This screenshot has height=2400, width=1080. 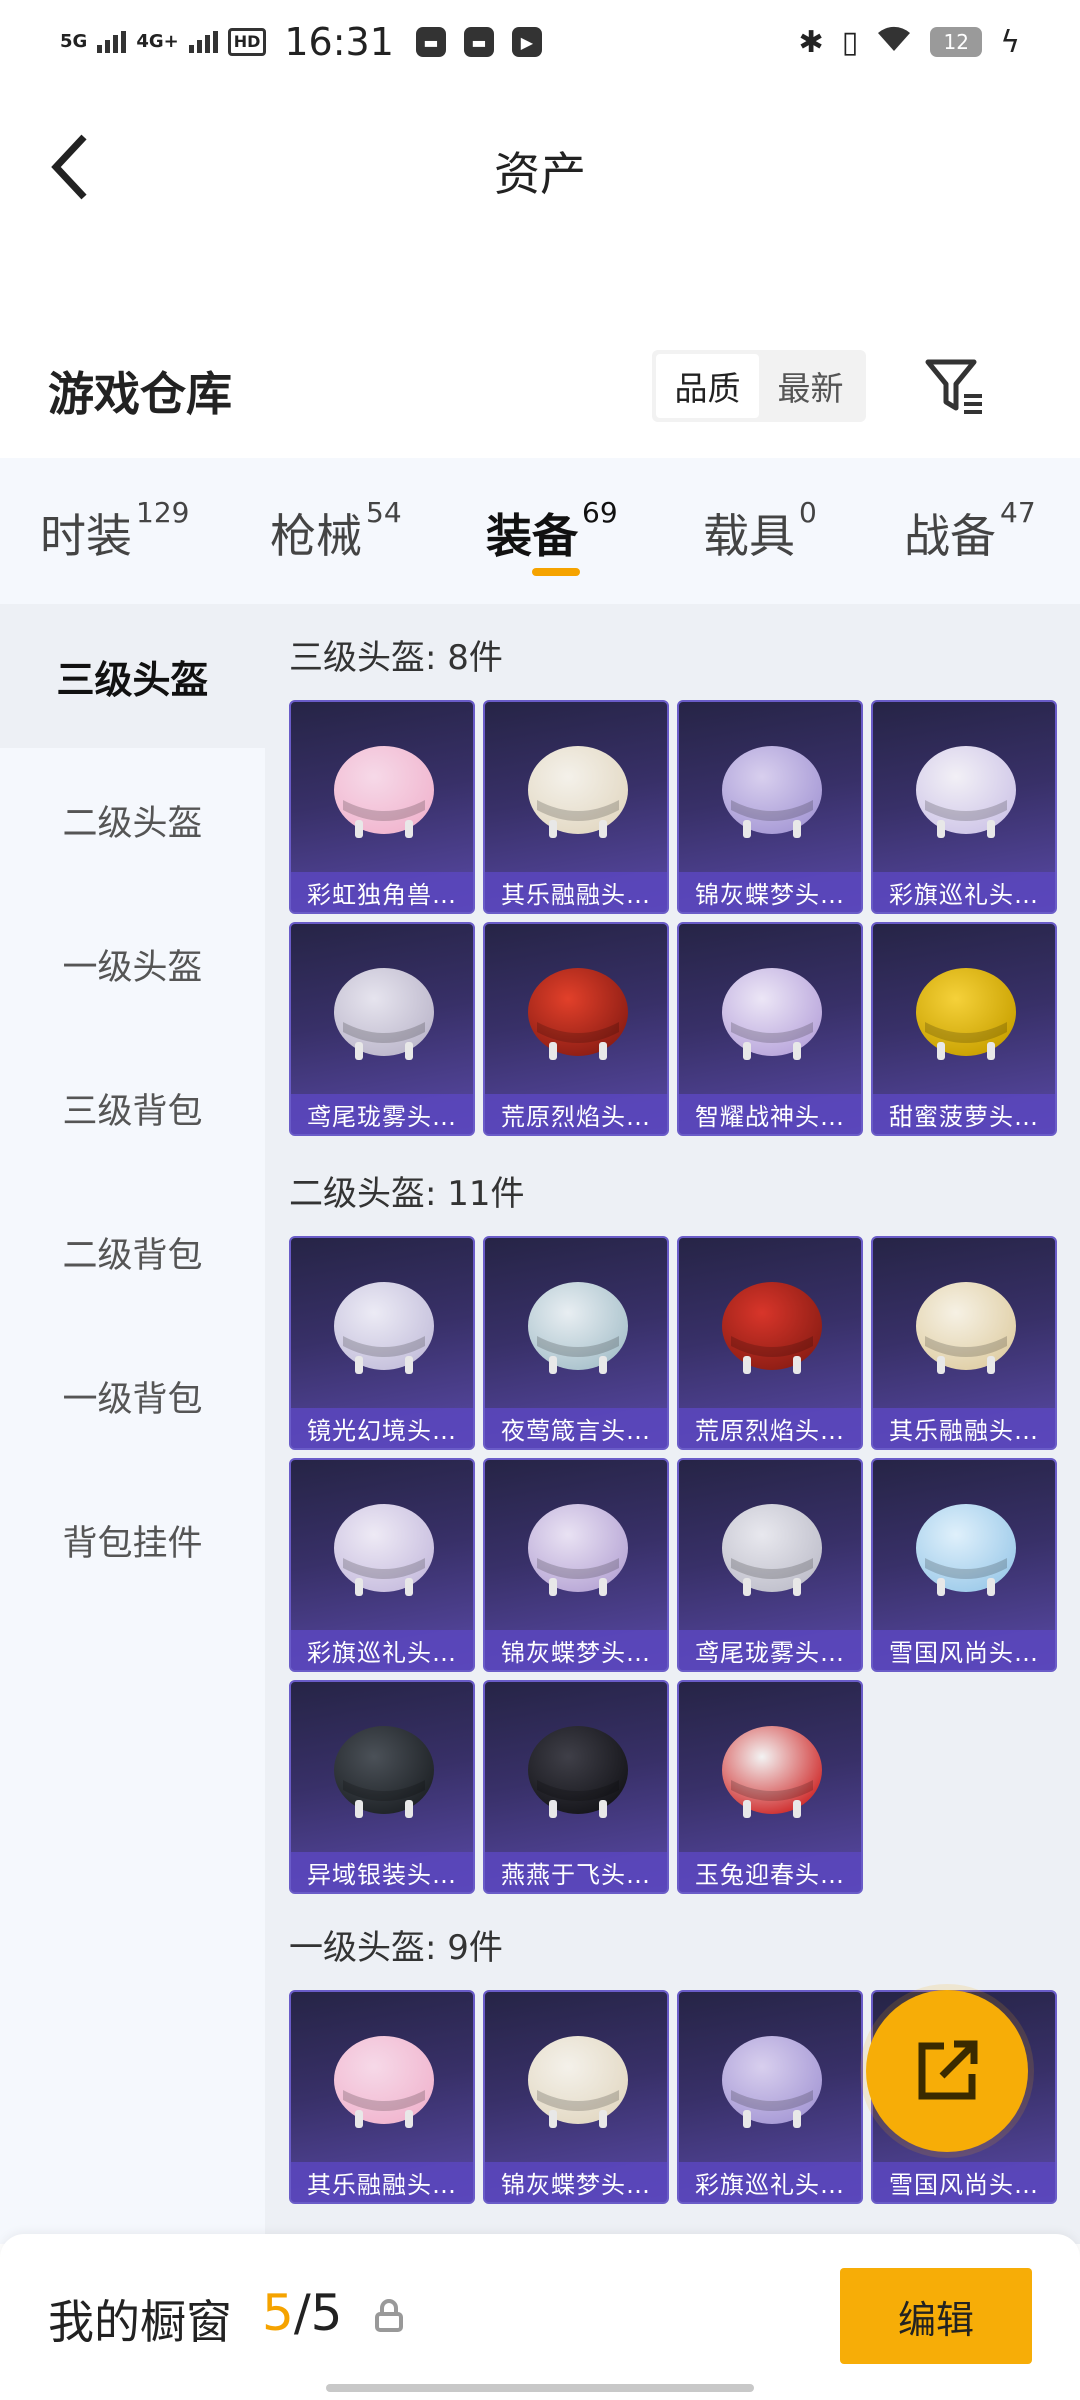 What do you see at coordinates (1010, 42) in the screenshot?
I see `charging-icon: ϟ` at bounding box center [1010, 42].